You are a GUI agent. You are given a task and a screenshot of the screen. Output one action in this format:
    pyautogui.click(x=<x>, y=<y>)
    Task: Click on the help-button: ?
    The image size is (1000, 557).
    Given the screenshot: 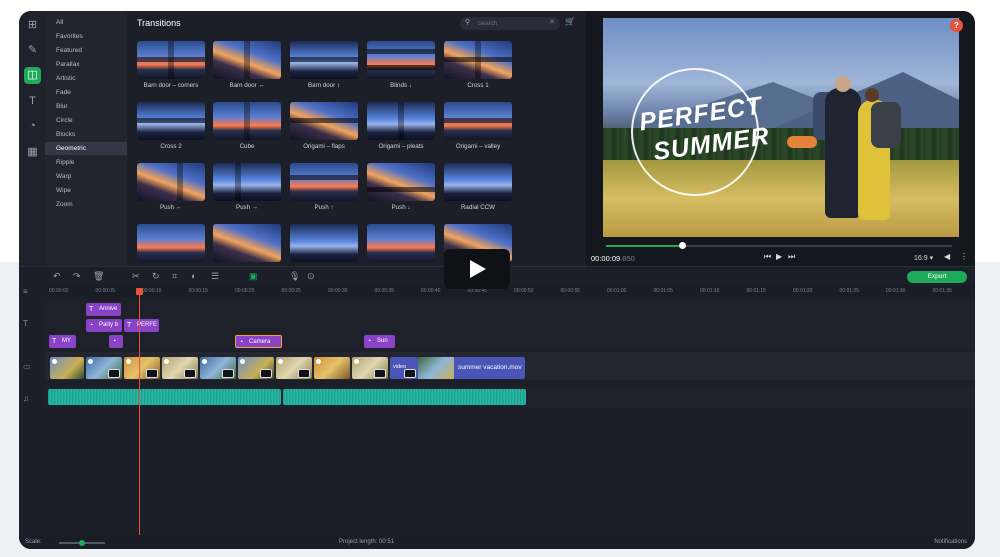 What is the action you would take?
    pyautogui.click(x=956, y=25)
    